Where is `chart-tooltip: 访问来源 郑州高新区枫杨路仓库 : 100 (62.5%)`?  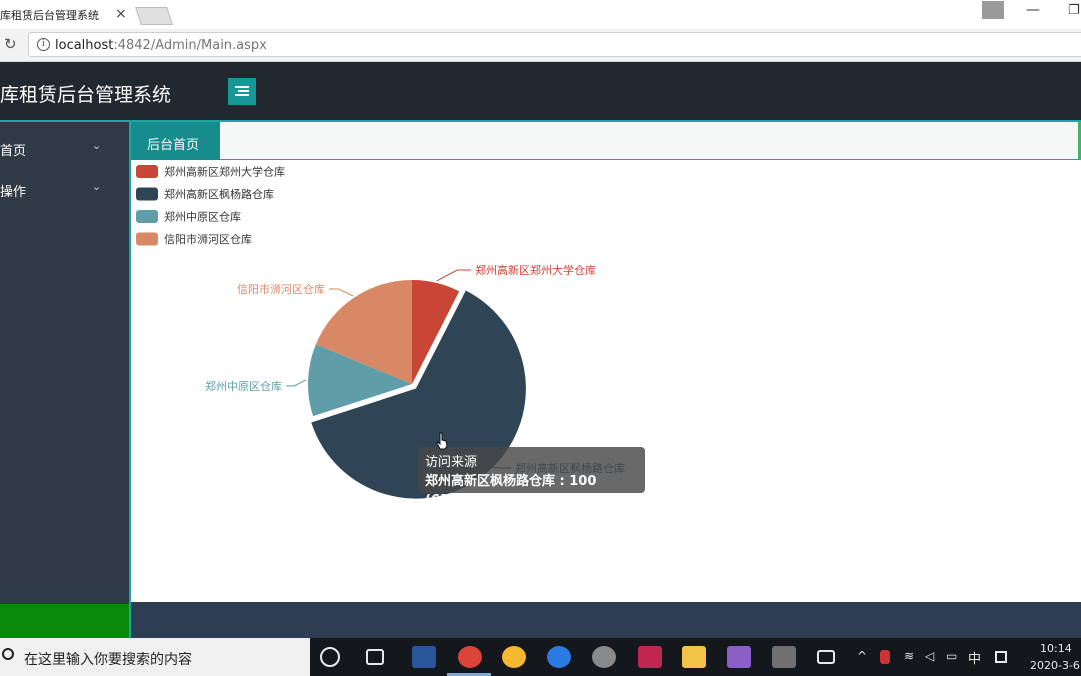 chart-tooltip: 访问来源 郑州高新区枫杨路仓库 : 100 (62.5%) is located at coordinates (531, 477).